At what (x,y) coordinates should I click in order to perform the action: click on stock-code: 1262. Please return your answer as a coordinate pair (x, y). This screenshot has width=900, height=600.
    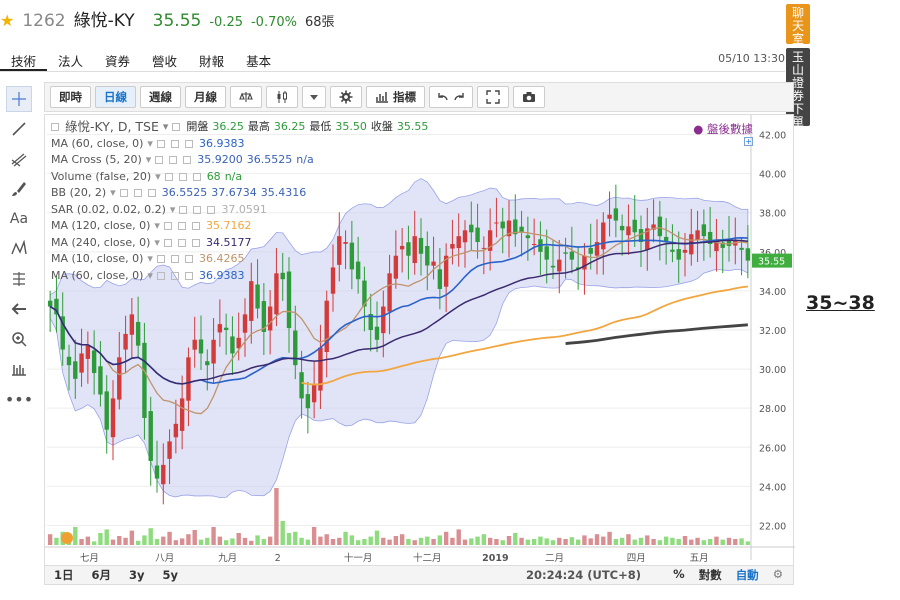
    Looking at the image, I should click on (44, 21).